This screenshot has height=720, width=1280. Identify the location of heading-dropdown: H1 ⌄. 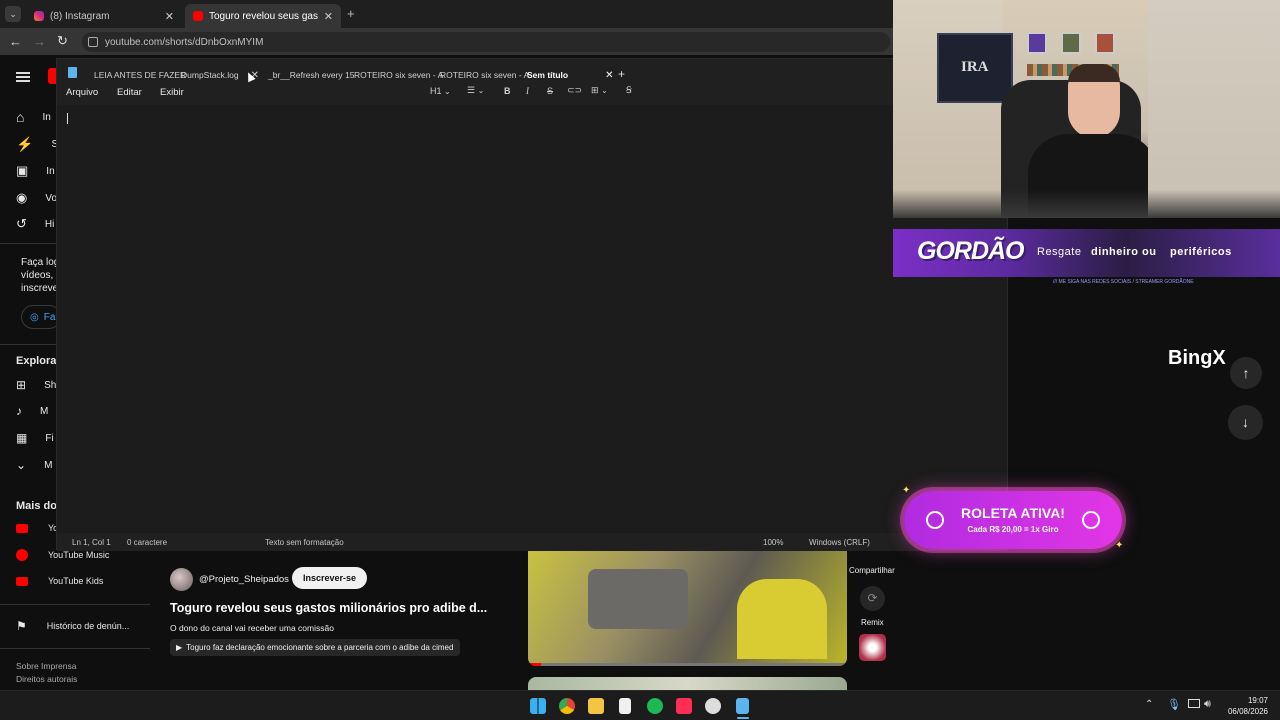
(440, 91).